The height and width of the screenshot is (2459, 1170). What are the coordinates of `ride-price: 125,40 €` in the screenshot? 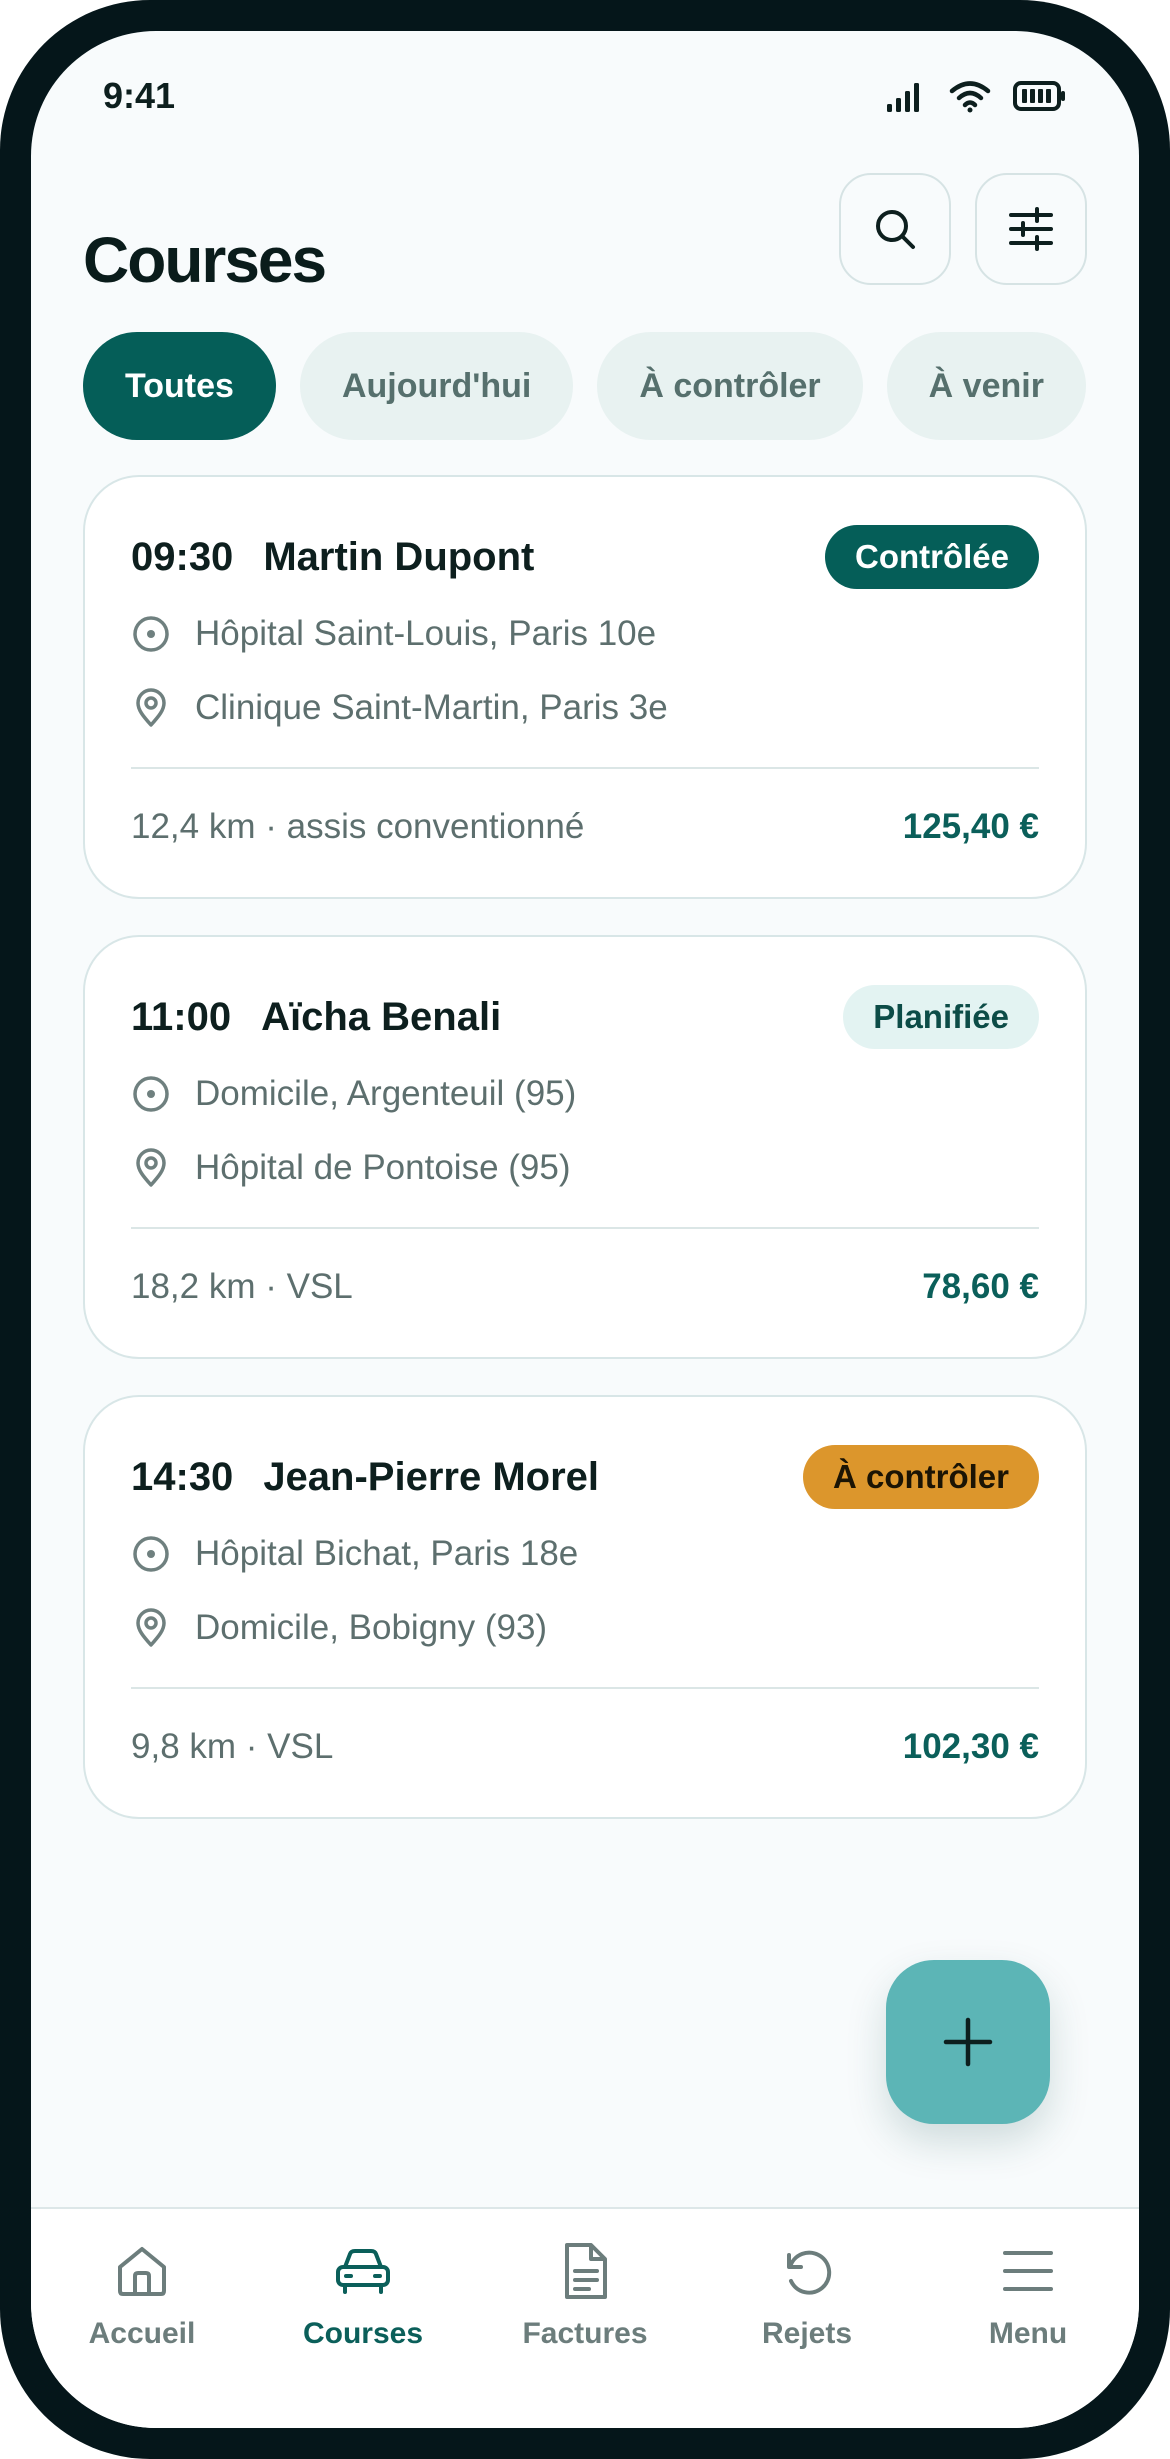 It's located at (970, 826).